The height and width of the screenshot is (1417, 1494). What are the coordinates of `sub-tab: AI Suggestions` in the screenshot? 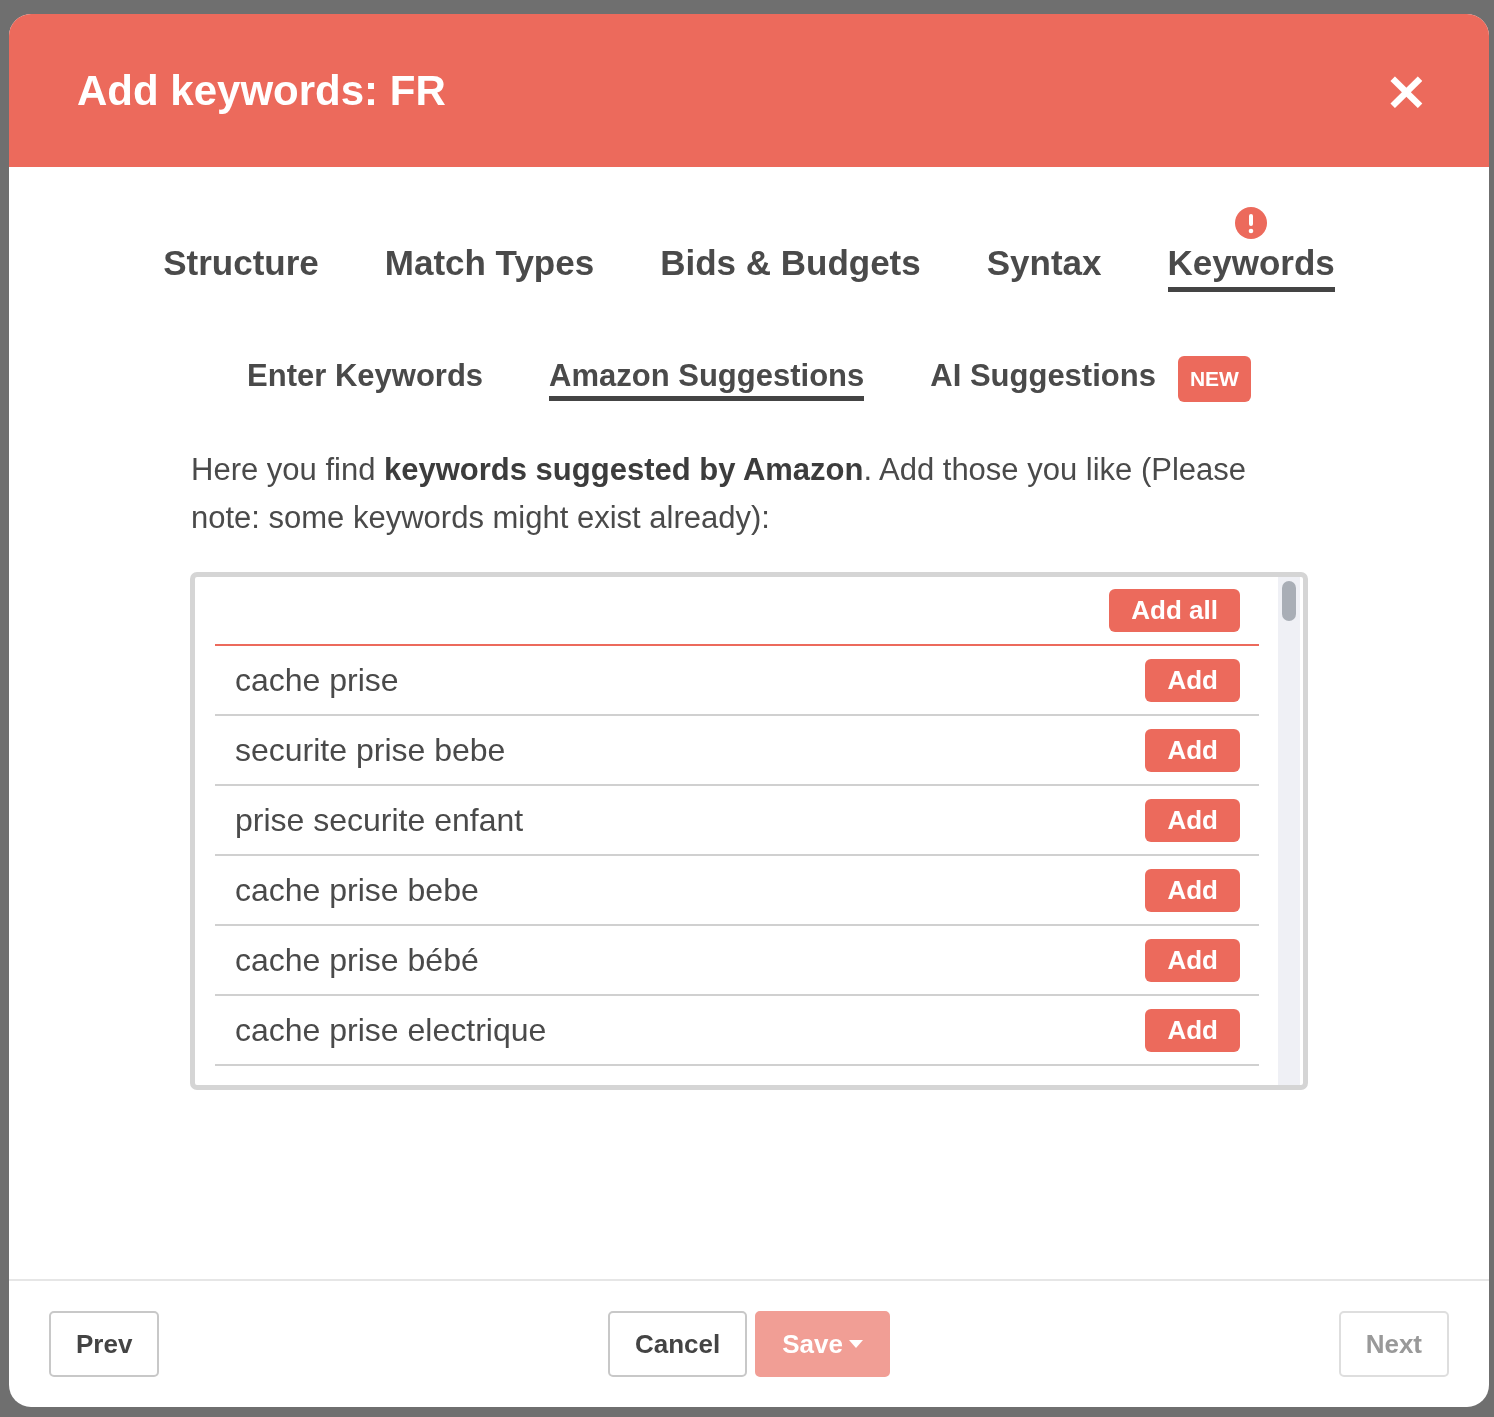 It's located at (1043, 379).